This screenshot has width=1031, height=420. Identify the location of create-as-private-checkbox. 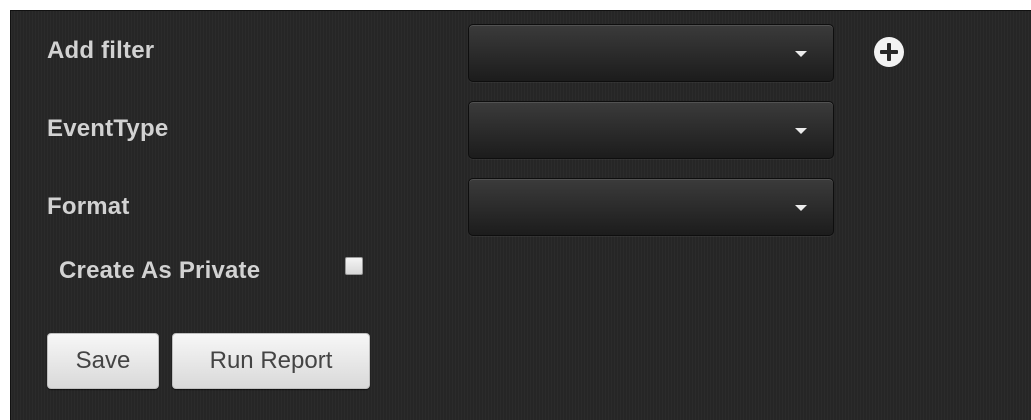
(354, 266).